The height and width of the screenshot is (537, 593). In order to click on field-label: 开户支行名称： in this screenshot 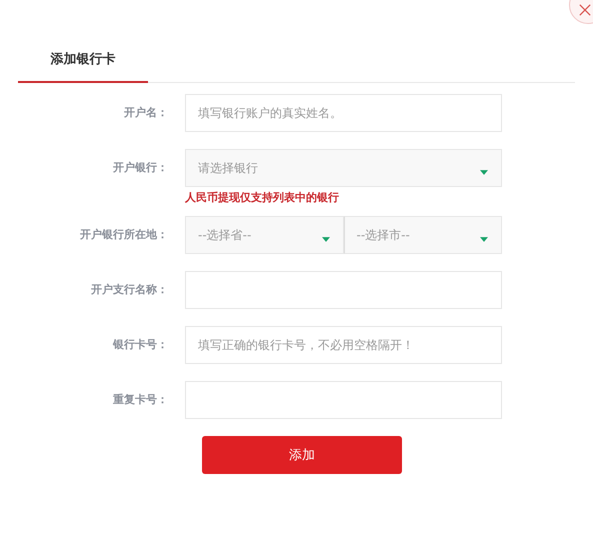, I will do `click(129, 290)`.